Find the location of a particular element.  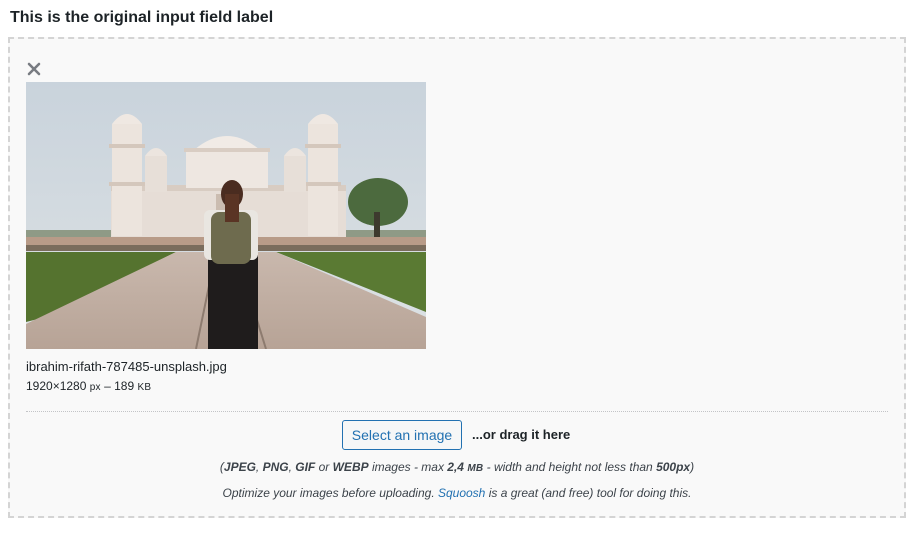

divider is located at coordinates (457, 411).